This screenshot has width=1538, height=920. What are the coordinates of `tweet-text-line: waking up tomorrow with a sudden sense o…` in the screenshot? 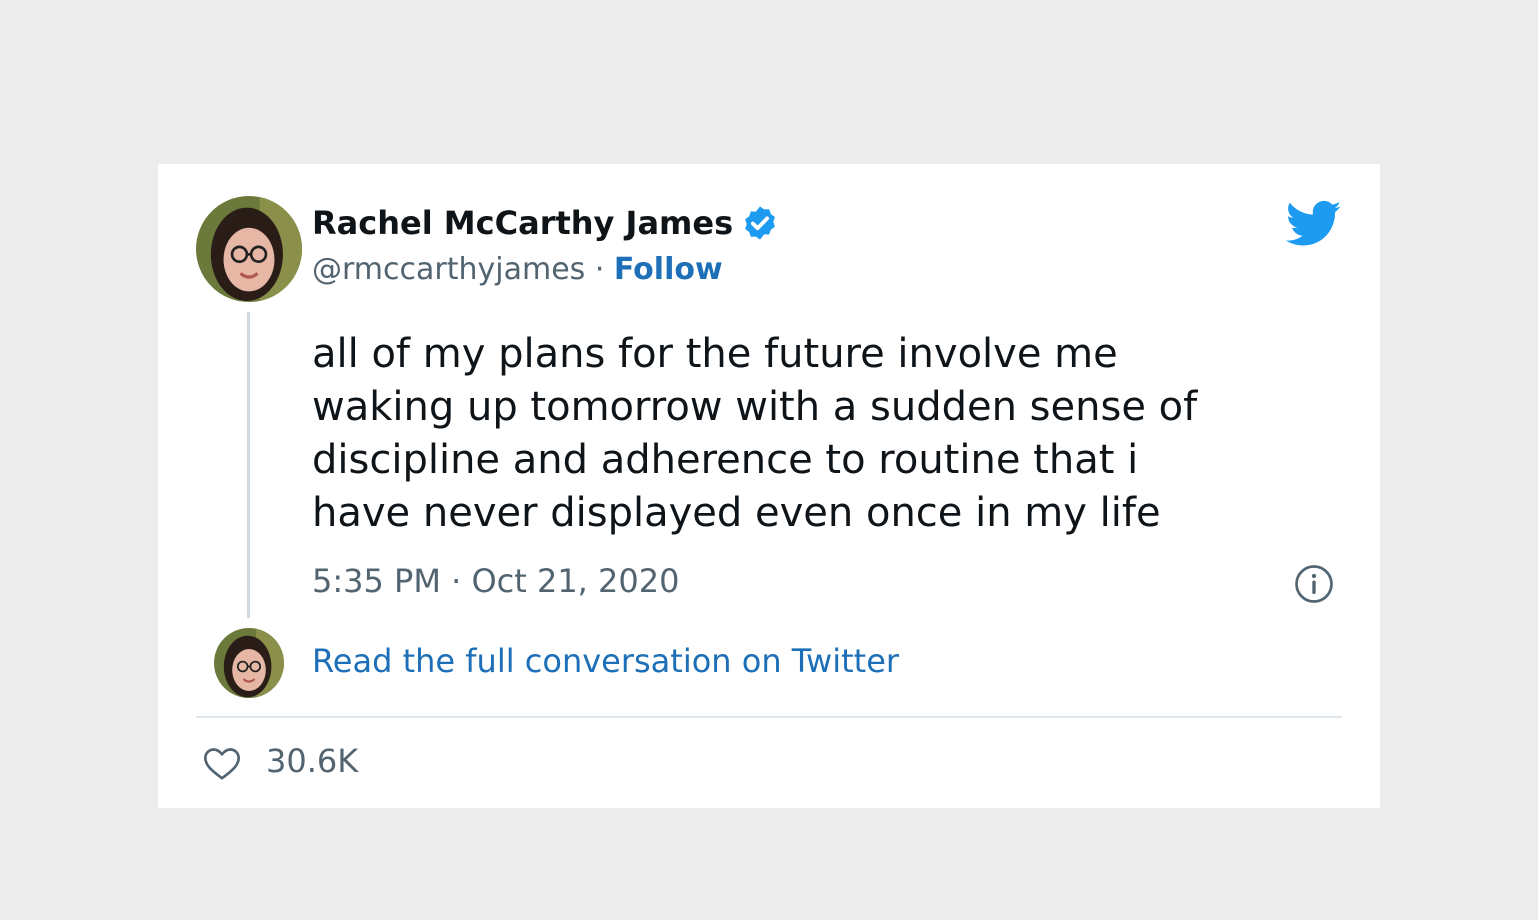 It's located at (755, 407).